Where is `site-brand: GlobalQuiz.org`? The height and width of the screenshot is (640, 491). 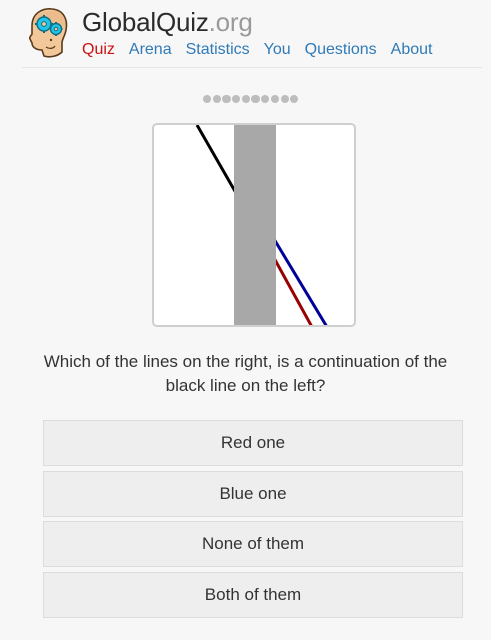 site-brand: GlobalQuiz.org is located at coordinates (167, 22).